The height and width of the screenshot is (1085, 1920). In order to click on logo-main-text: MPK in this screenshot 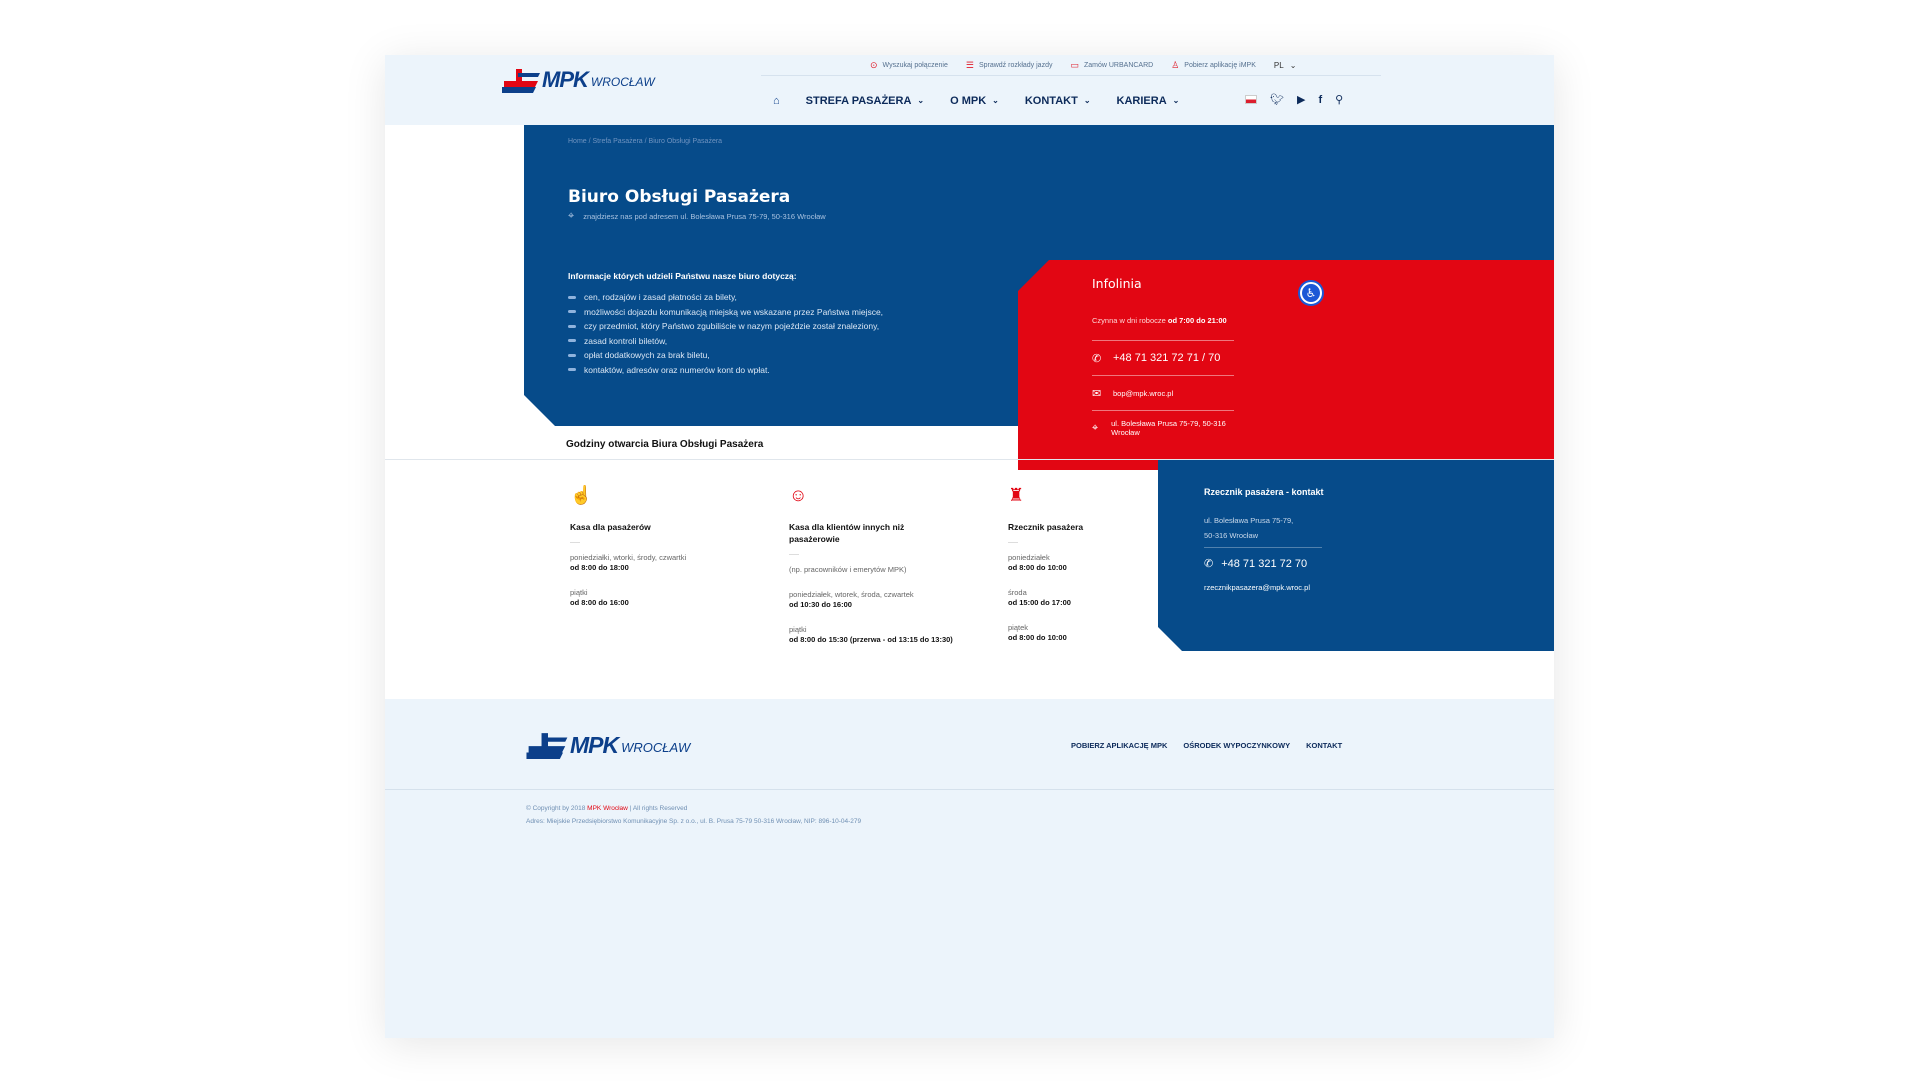, I will do `click(594, 744)`.